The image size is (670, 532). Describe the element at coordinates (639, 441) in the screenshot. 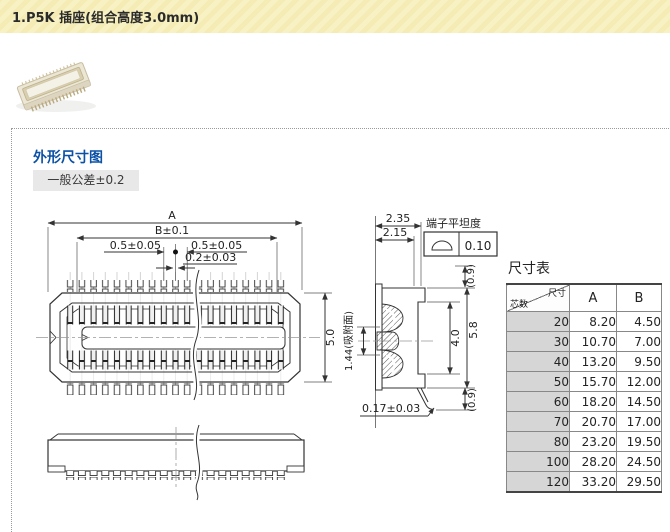

I see `cell-b: 19.50` at that location.